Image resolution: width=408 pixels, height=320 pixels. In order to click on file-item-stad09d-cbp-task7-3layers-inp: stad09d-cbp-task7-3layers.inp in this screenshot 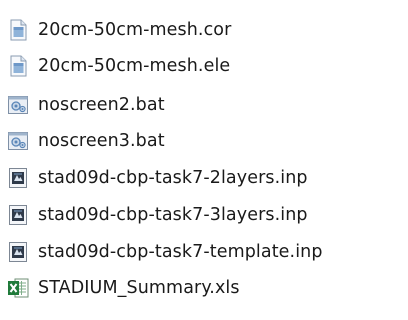, I will do `click(157, 215)`.